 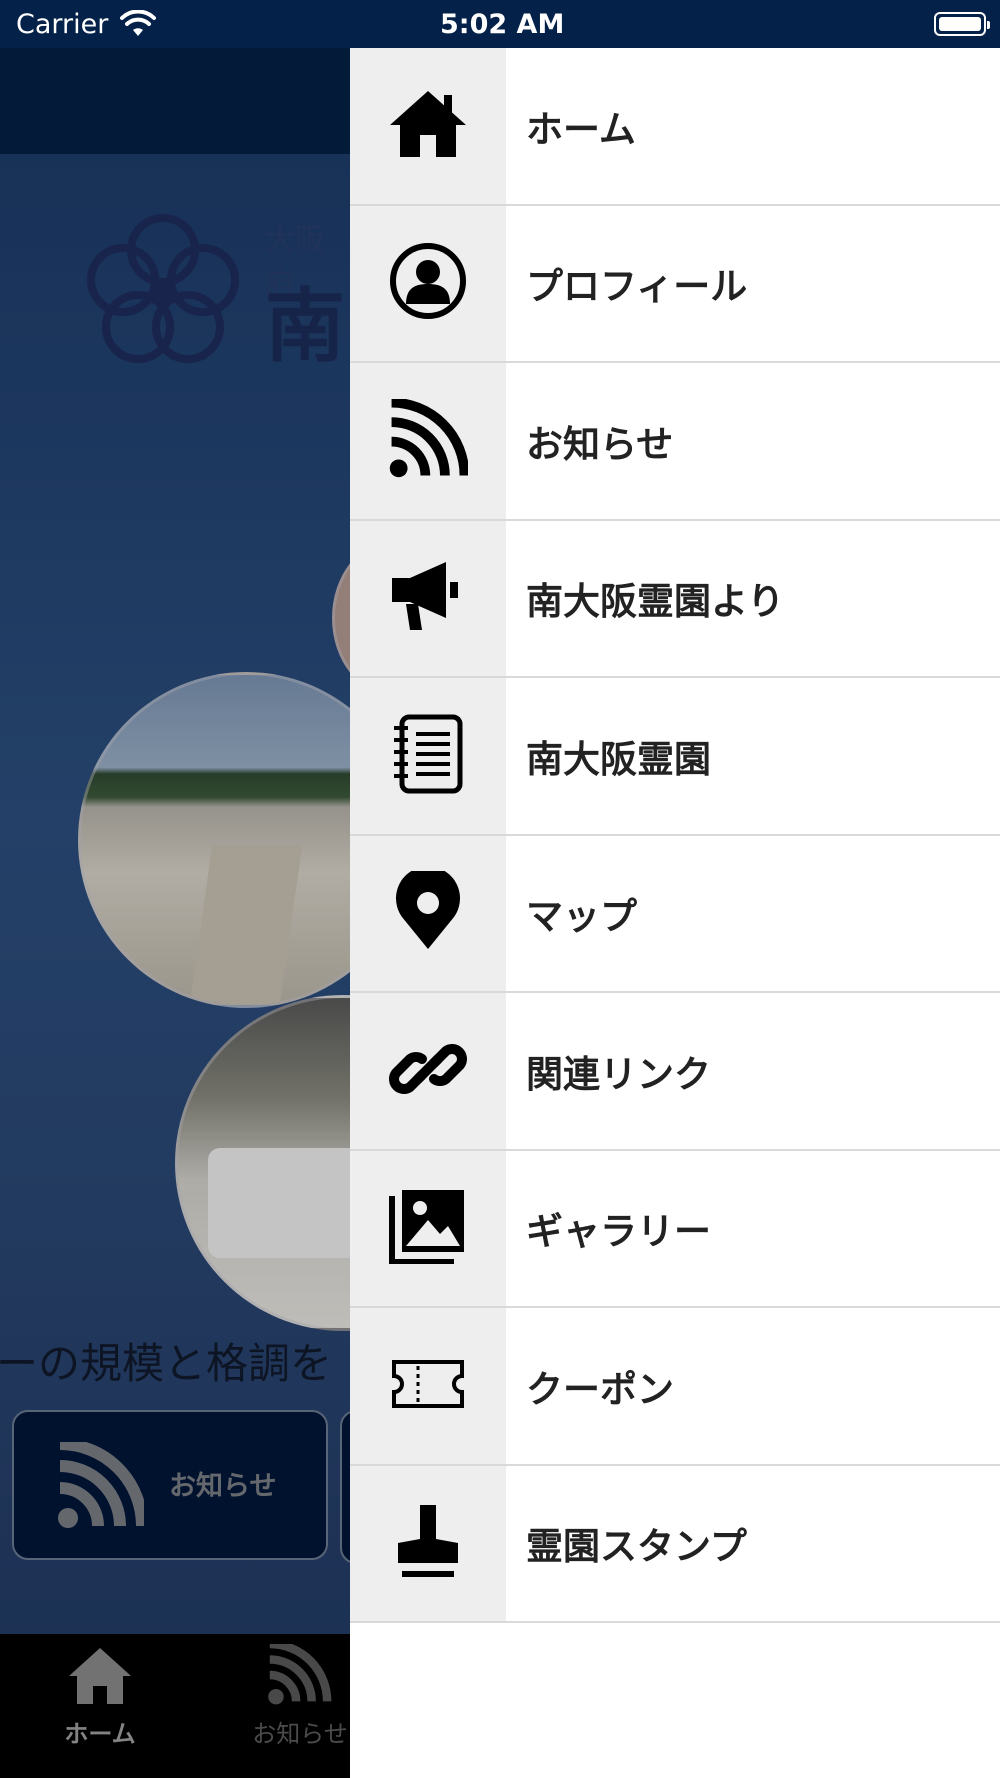 I want to click on menu-item-links: 関連リンク, so click(x=675, y=1072).